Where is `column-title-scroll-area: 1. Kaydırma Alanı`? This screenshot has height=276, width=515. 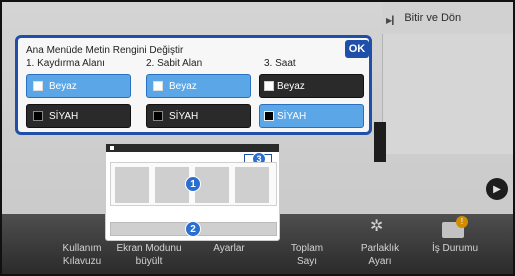
column-title-scroll-area: 1. Kaydırma Alanı is located at coordinates (65, 63).